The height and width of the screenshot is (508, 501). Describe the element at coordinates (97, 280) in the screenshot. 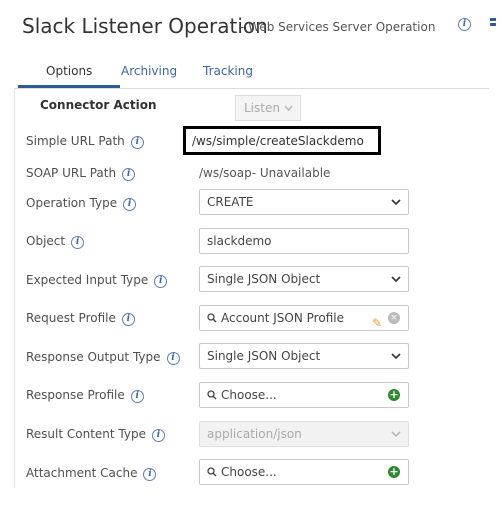

I see `expected-input-type-label: Expected Input Type i` at that location.